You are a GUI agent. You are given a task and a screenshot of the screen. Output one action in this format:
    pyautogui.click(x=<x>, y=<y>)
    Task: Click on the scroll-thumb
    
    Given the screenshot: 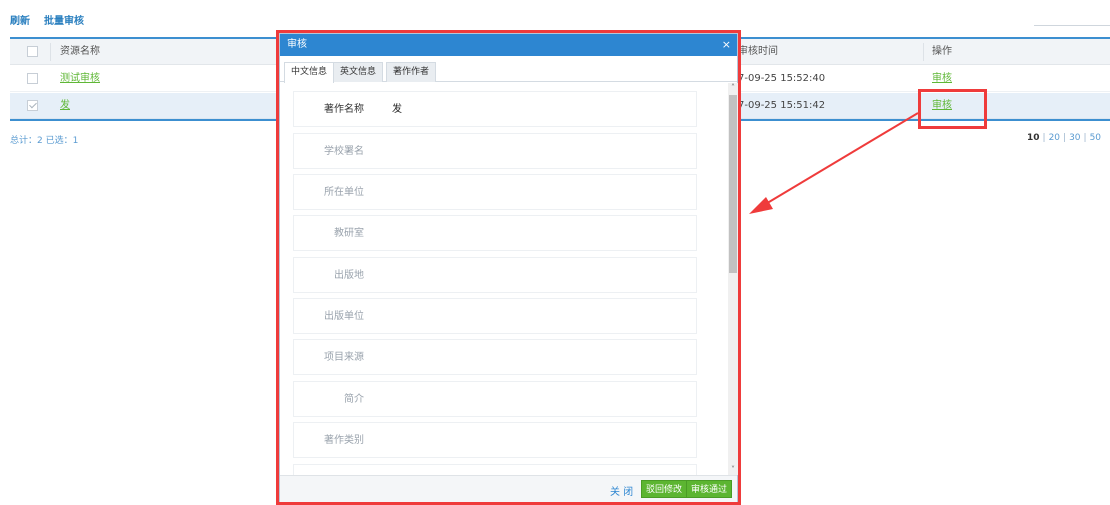 What is the action you would take?
    pyautogui.click(x=733, y=184)
    